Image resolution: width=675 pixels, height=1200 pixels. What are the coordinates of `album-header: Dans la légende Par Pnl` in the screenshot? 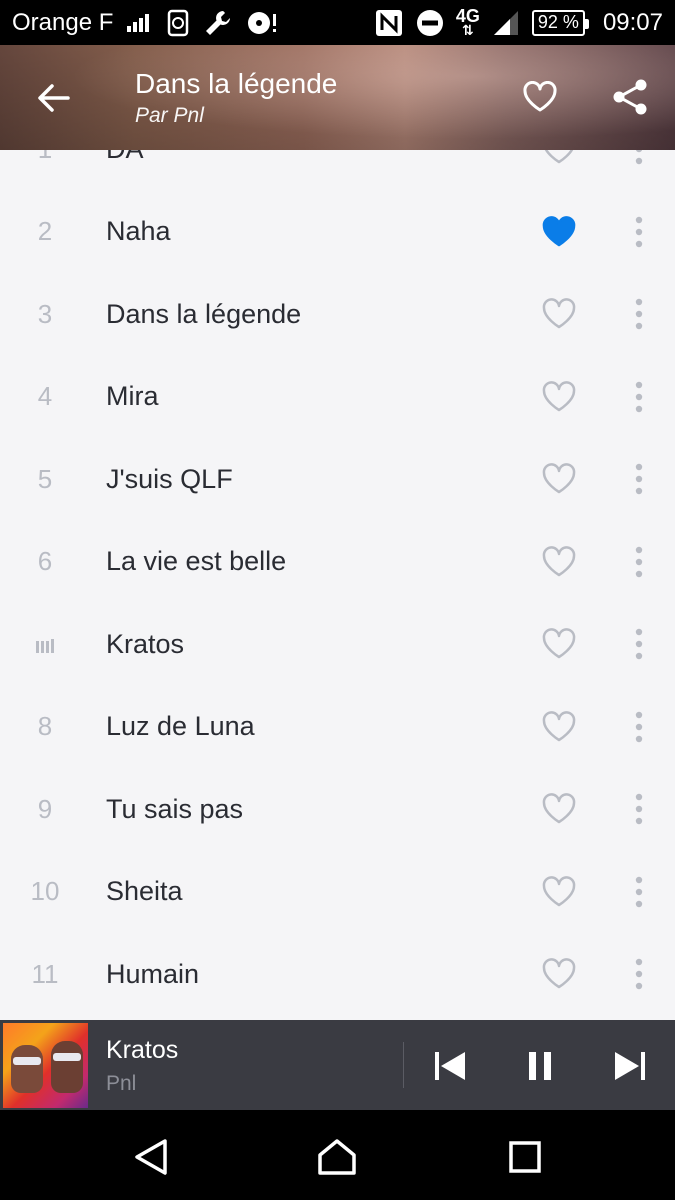 It's located at (337, 97).